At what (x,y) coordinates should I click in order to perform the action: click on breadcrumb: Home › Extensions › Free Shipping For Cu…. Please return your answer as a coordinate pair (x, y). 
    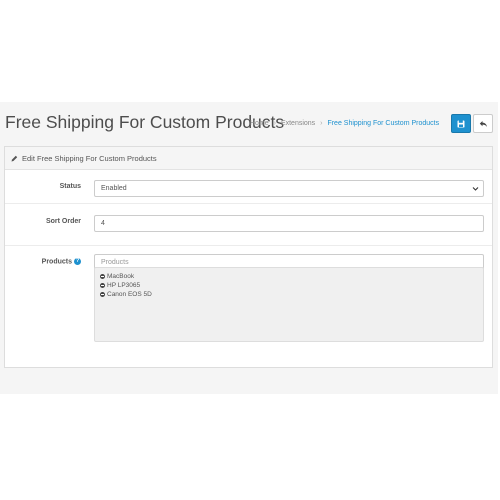
    Looking at the image, I should click on (344, 123).